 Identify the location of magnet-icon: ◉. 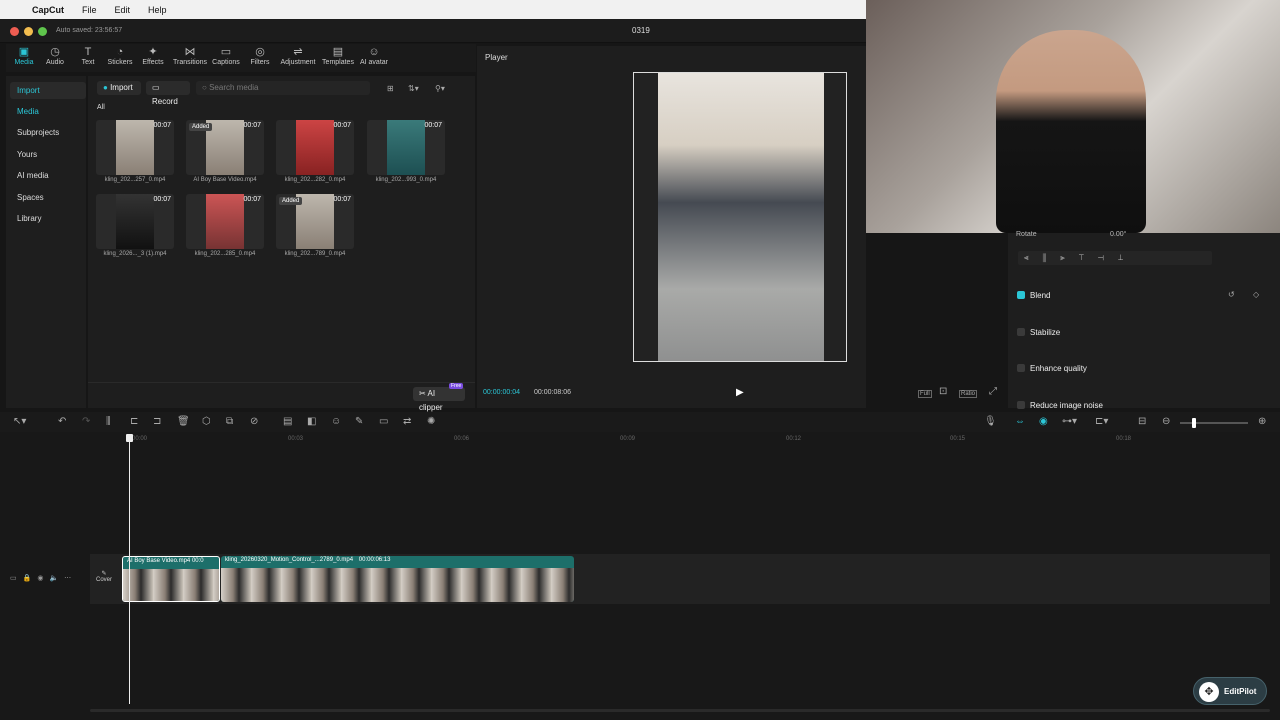
(1043, 421).